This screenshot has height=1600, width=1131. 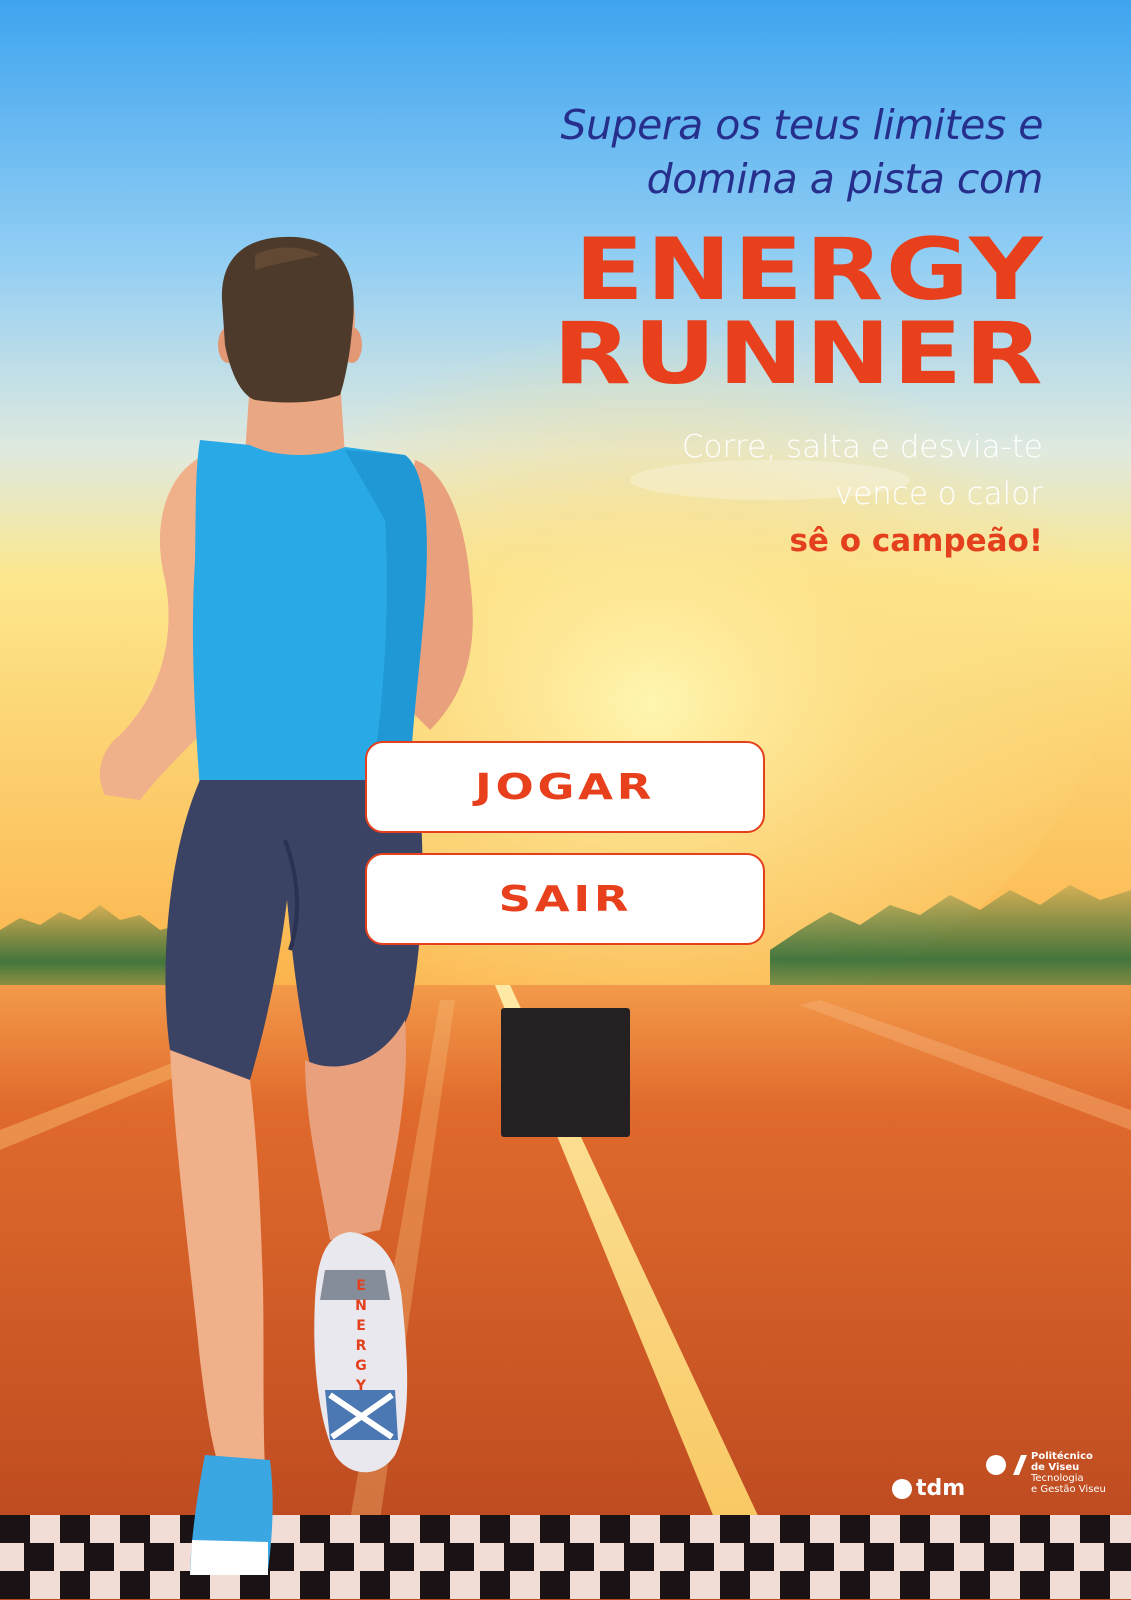 What do you see at coordinates (361, 1366) in the screenshot?
I see `svg-text: G` at bounding box center [361, 1366].